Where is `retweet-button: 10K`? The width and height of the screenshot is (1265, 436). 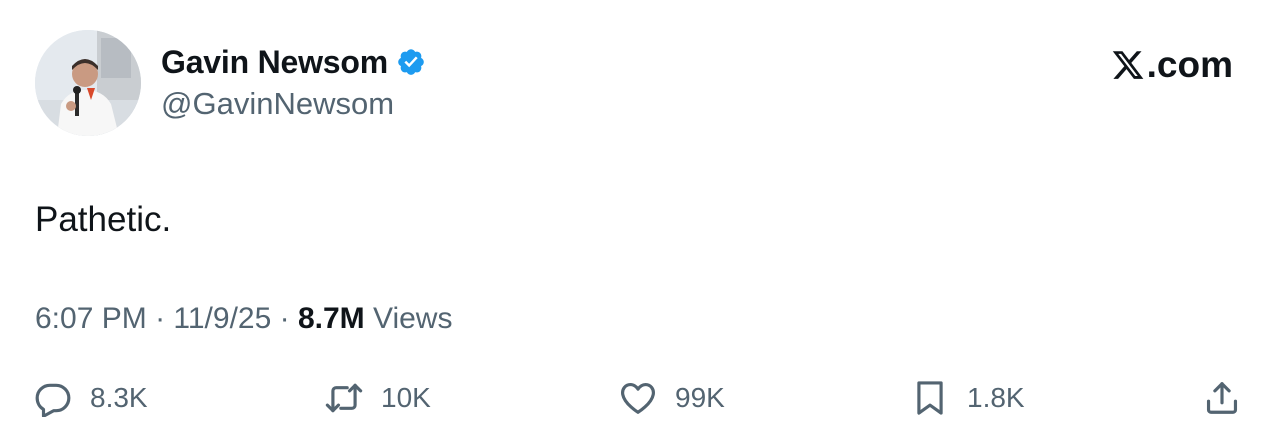 retweet-button: 10K is located at coordinates (378, 398).